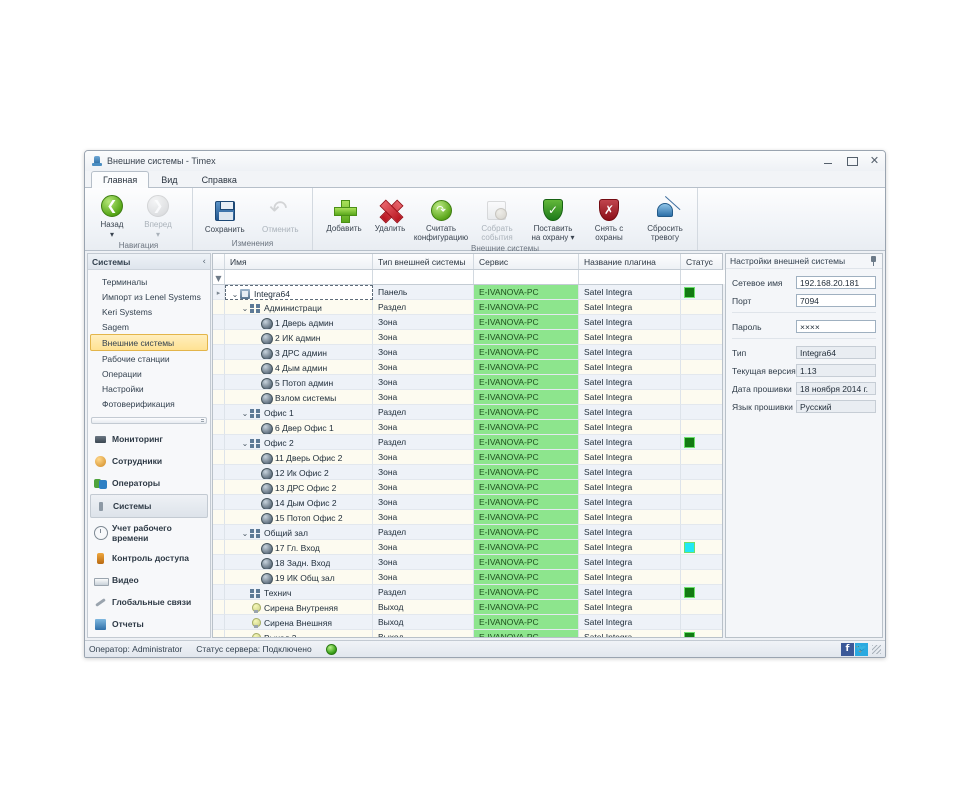  Describe the element at coordinates (149, 461) in the screenshot. I see `module-staff: Сотрудники` at that location.